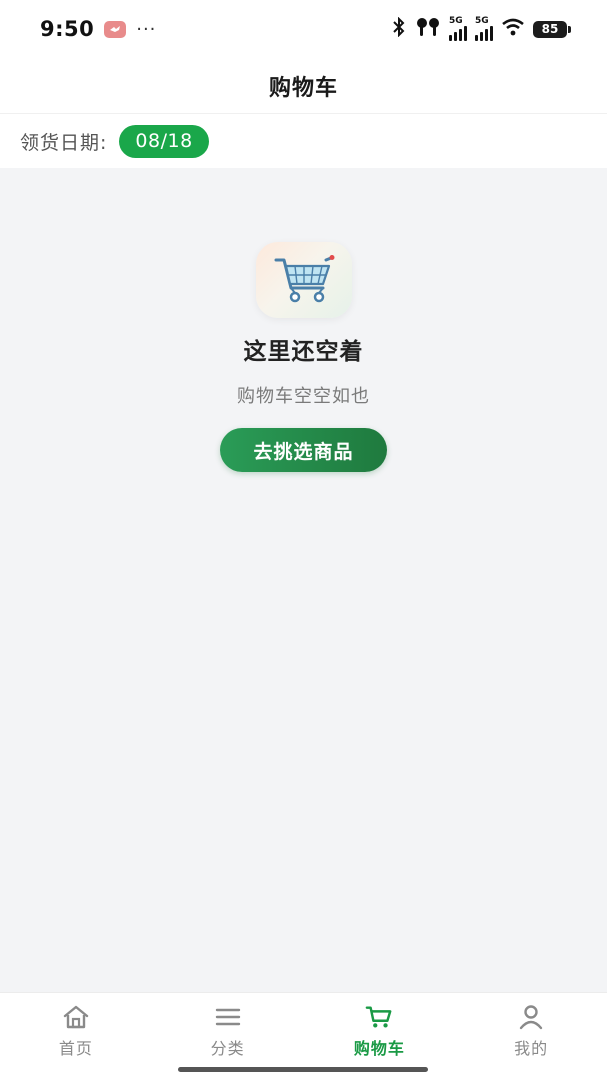  Describe the element at coordinates (75, 1048) in the screenshot. I see `tab-home-label: 首页` at that location.